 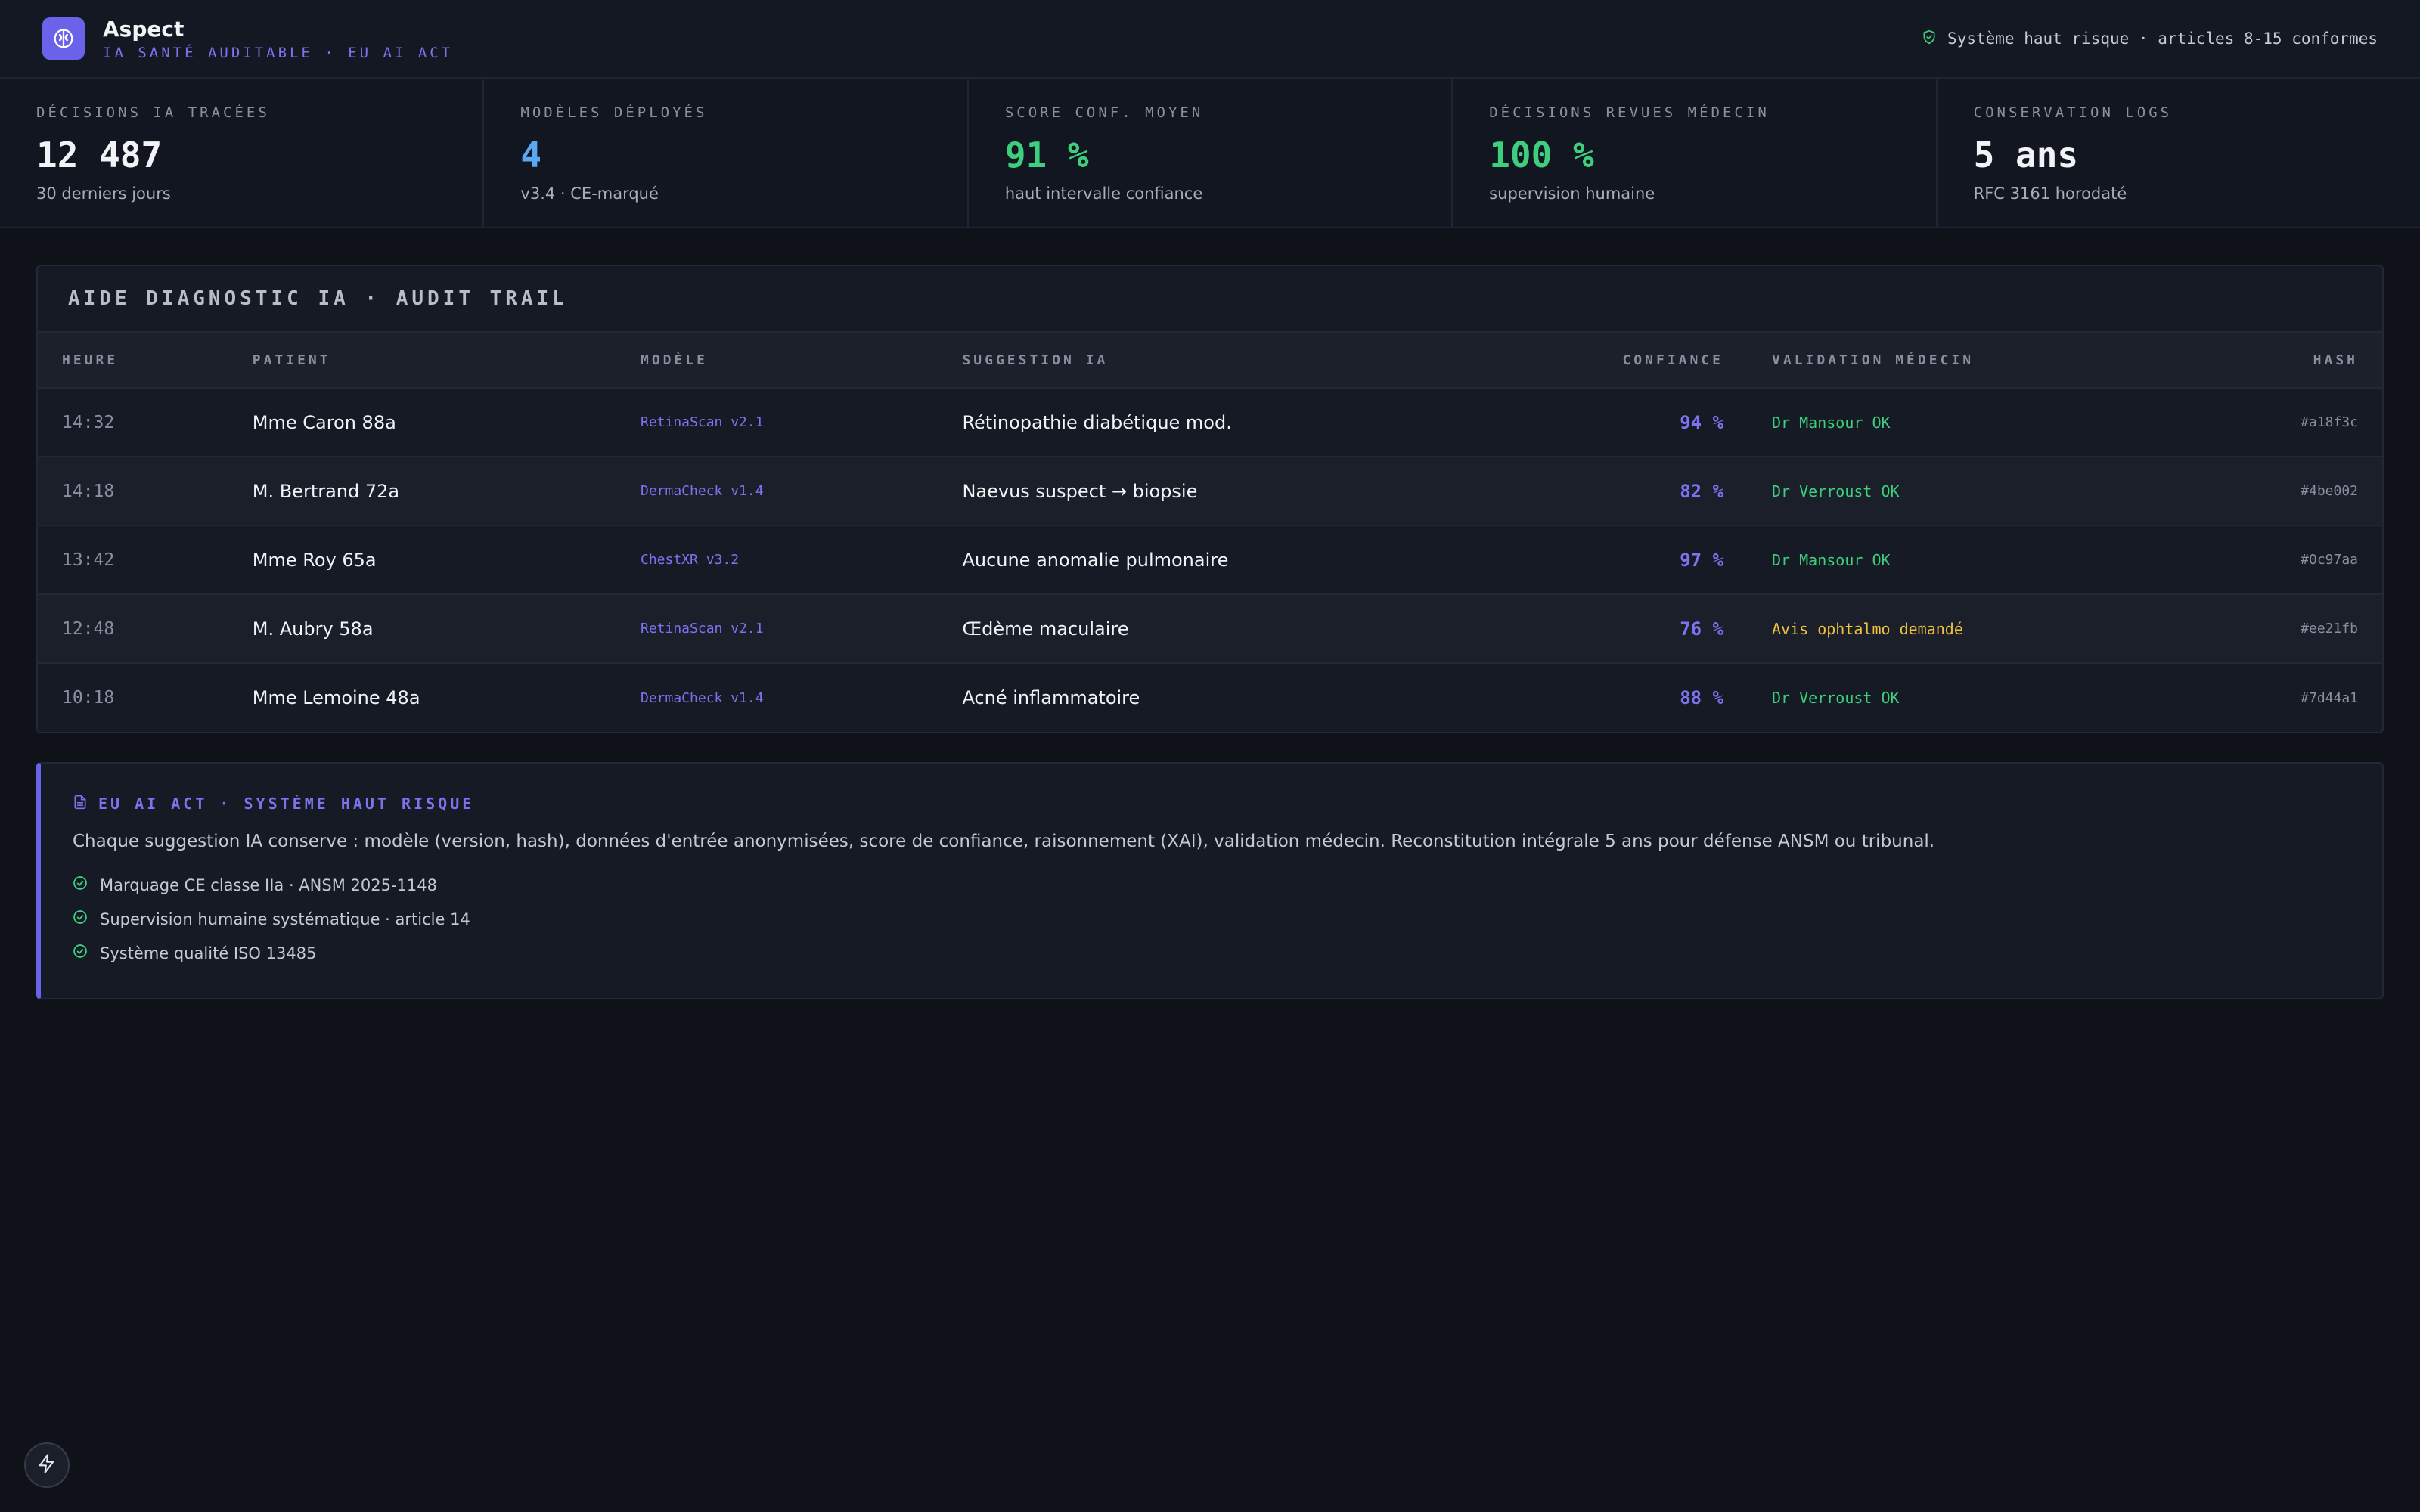 What do you see at coordinates (208, 952) in the screenshot?
I see `list-item-label: Système qualité ISO 13485` at bounding box center [208, 952].